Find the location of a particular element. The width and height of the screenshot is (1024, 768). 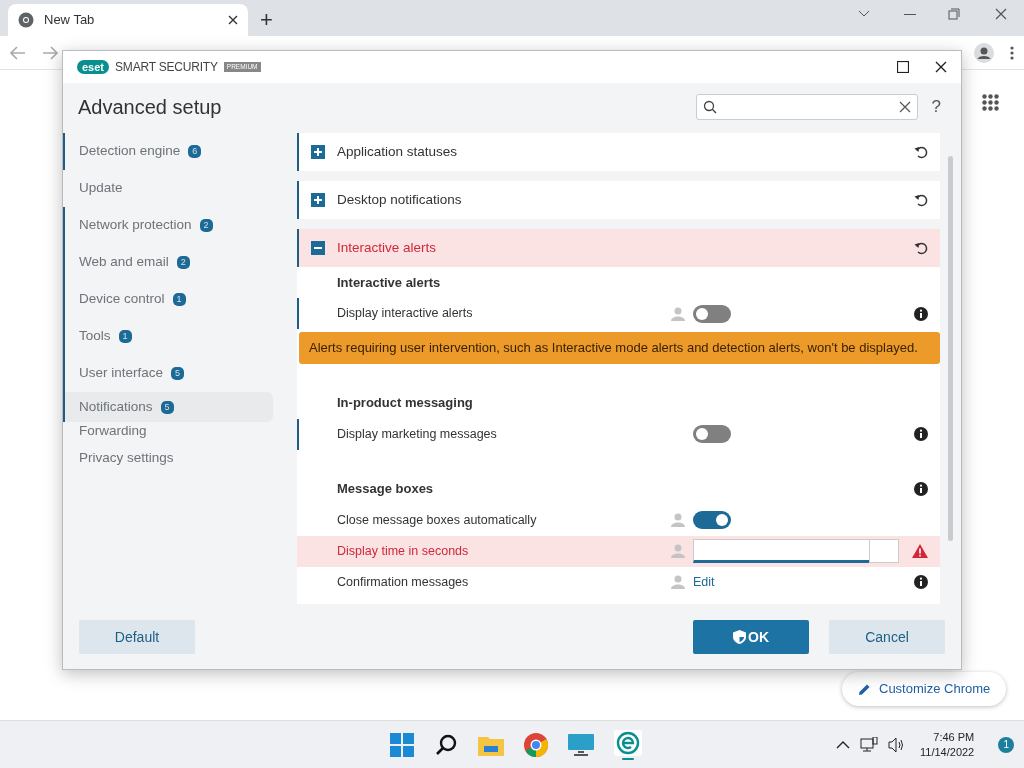

section-header: Application statuses is located at coordinates (618, 152).